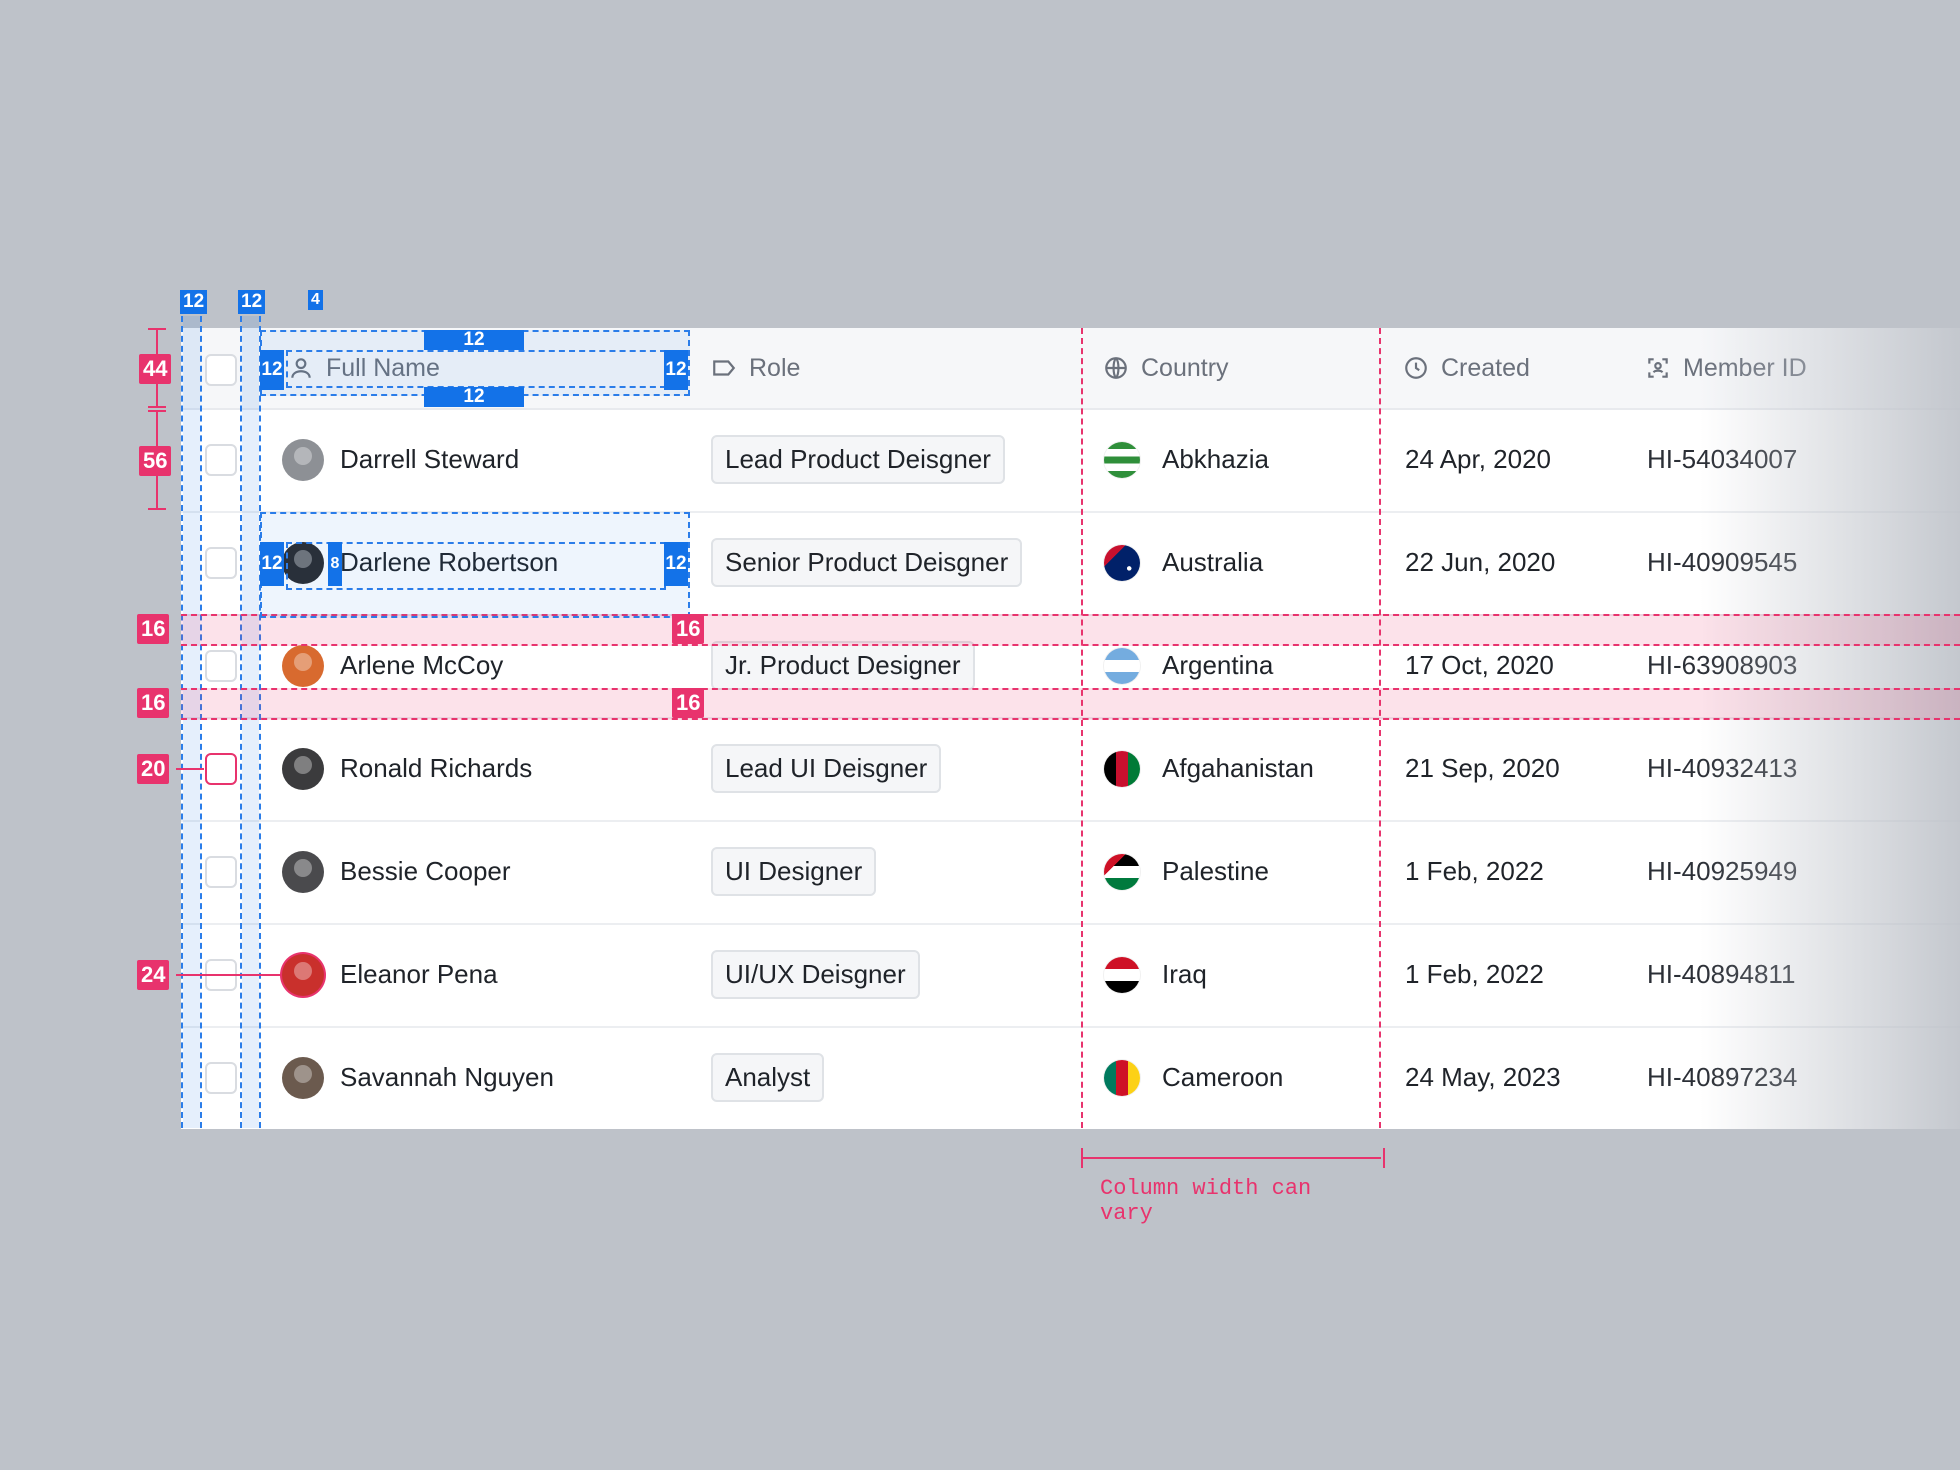 The image size is (1960, 1470). I want to click on created-cell: 22 Jun, 2020, so click(1480, 562).